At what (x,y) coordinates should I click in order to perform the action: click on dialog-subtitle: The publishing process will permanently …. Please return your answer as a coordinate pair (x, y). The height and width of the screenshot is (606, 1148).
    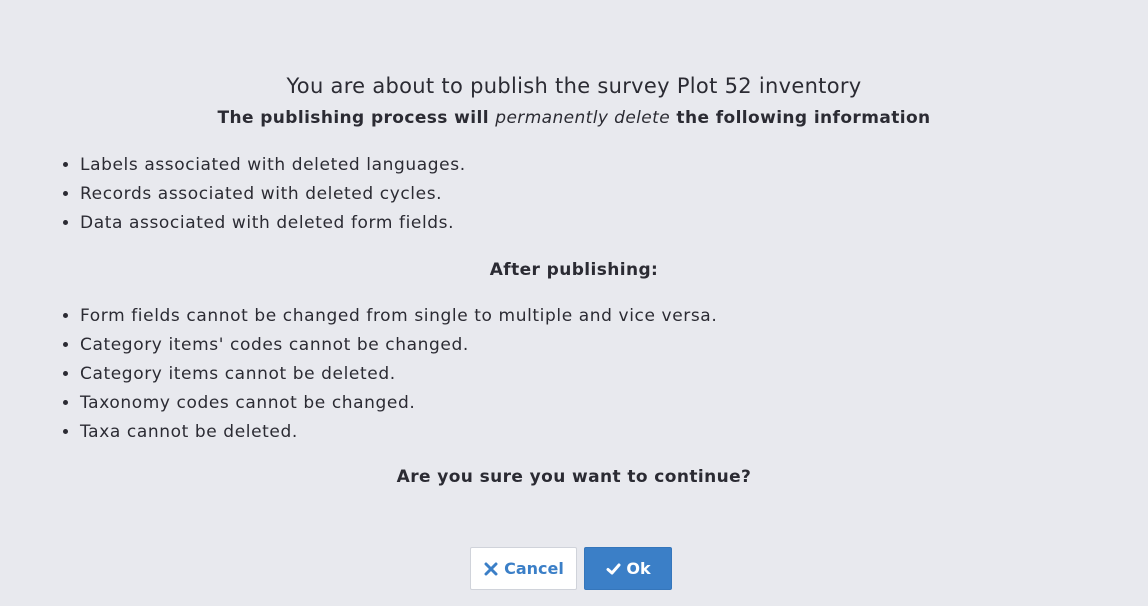
    Looking at the image, I should click on (574, 118).